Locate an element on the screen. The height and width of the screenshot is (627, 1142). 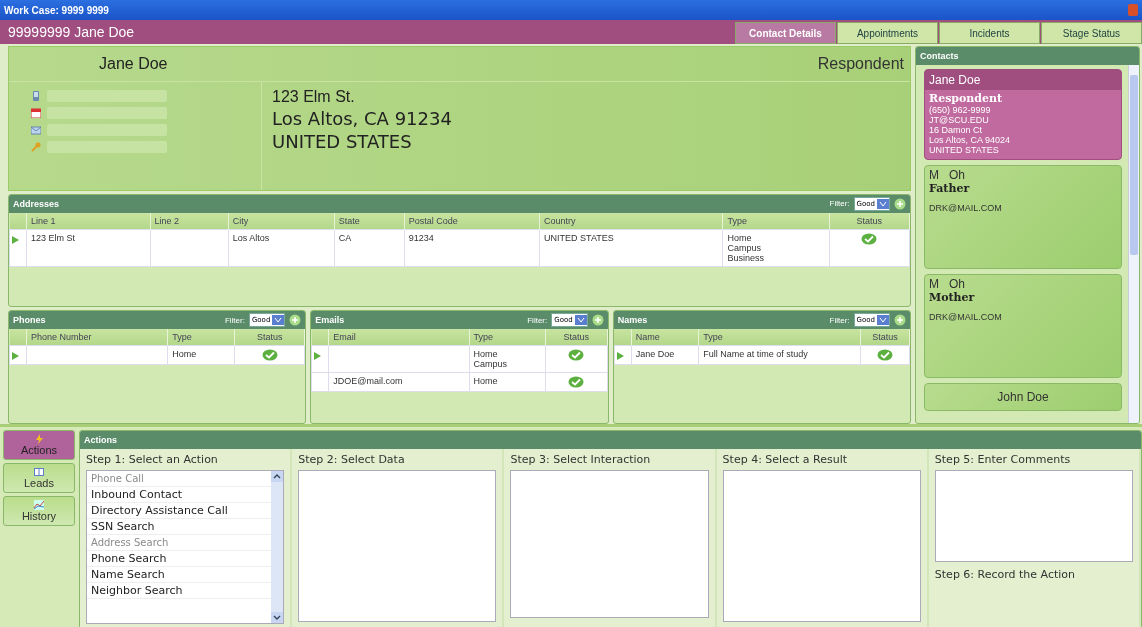
list-item: Inbound Contact is located at coordinates (179, 495).